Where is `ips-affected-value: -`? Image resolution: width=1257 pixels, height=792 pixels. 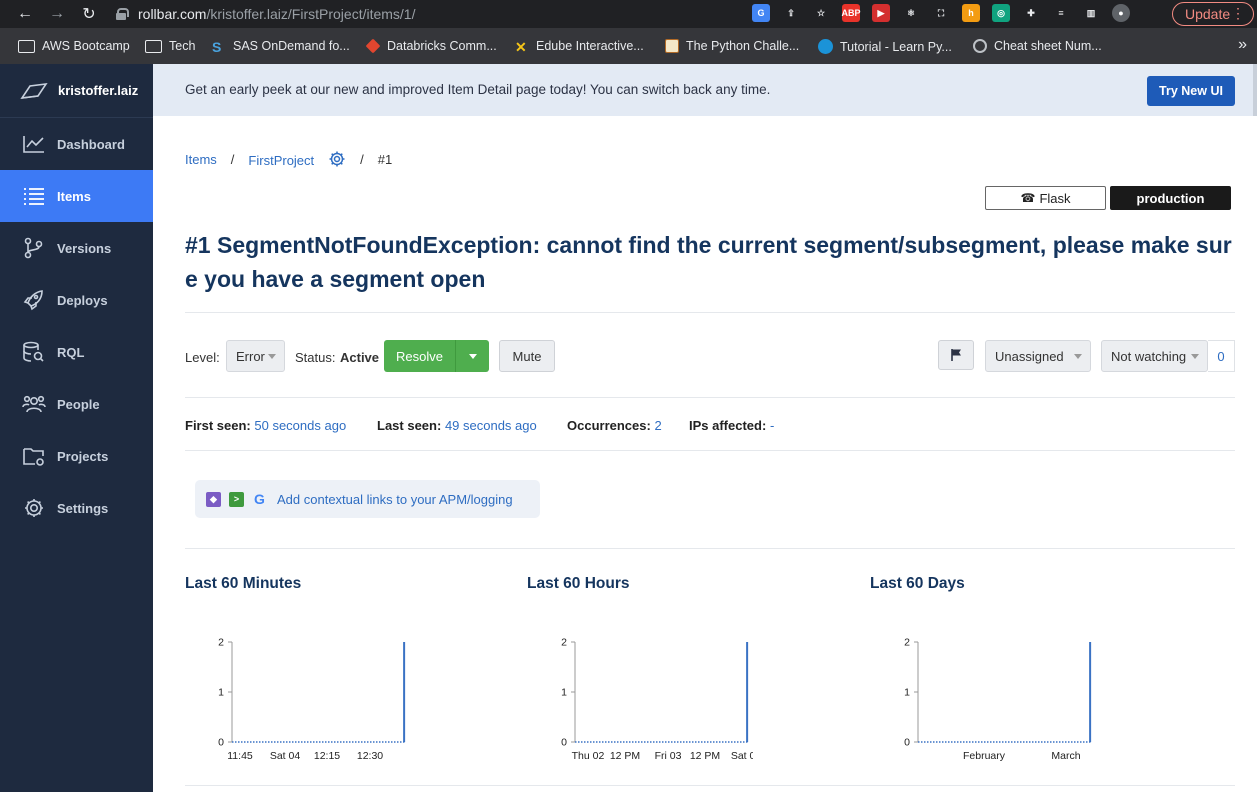 ips-affected-value: - is located at coordinates (772, 425).